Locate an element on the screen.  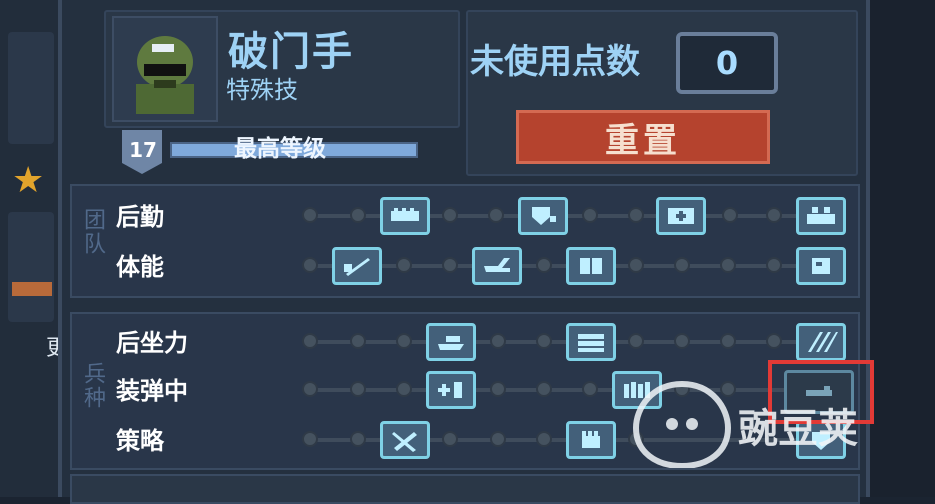
skill-icon-slash-marks is located at coordinates (821, 342).